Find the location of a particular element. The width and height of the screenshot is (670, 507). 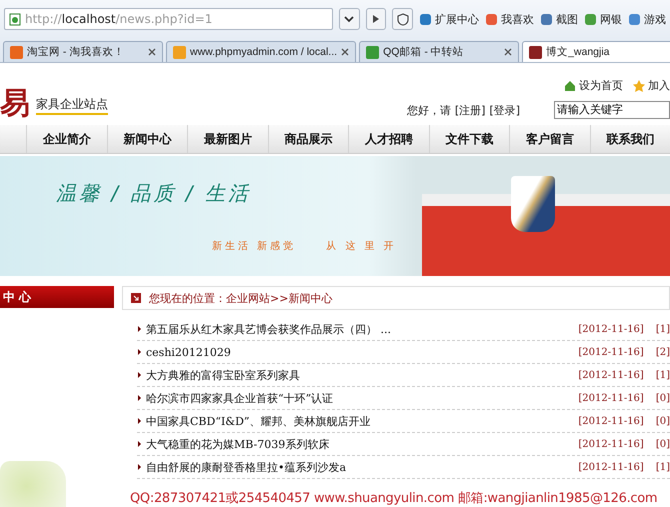

set-homepage-link: 设为首页 is located at coordinates (593, 85).